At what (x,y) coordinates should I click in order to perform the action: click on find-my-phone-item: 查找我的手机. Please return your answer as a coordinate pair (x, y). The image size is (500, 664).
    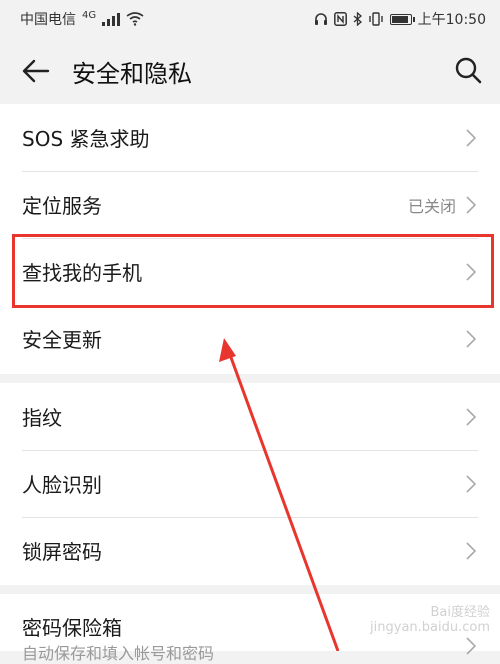
    Looking at the image, I should click on (250, 271).